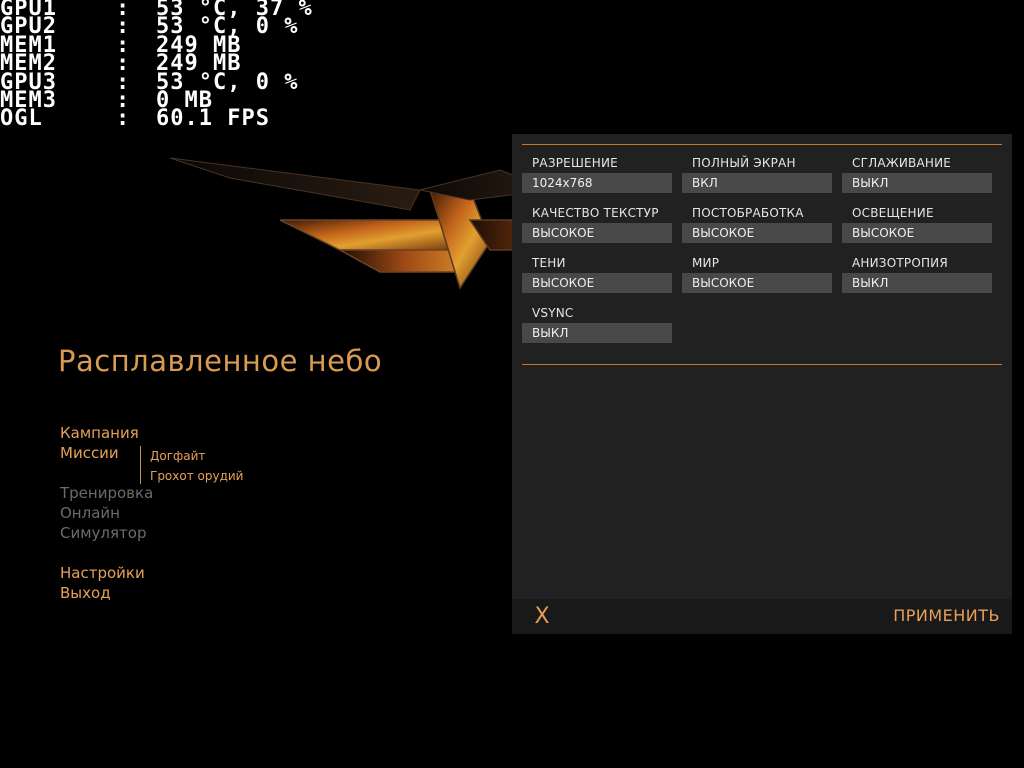 Image resolution: width=1024 pixels, height=768 pixels. I want to click on setting-label: ПОСТОБРАБОТКА, so click(748, 213).